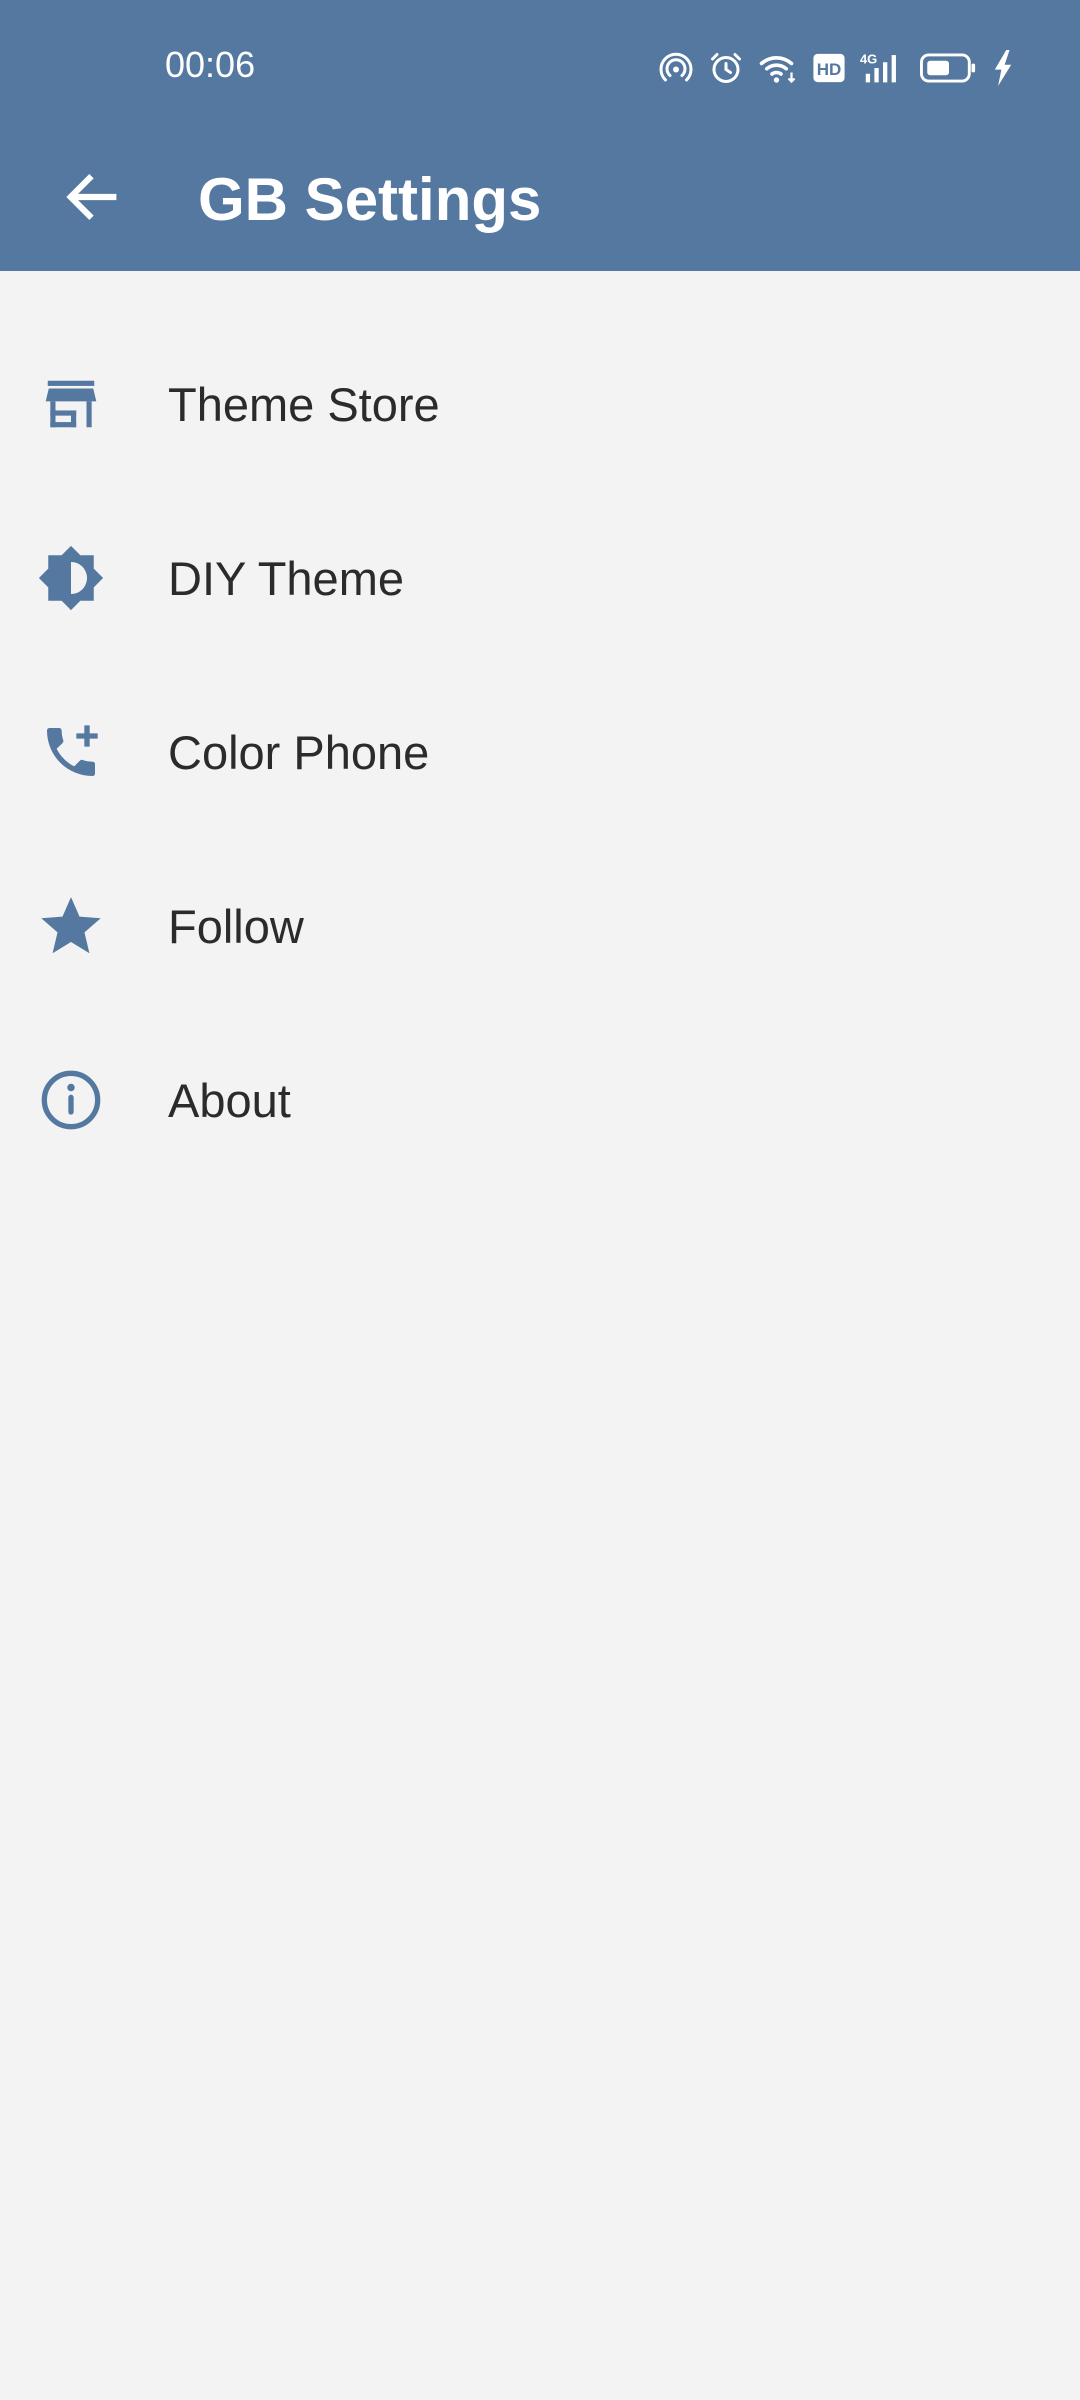 This screenshot has width=1080, height=2400. Describe the element at coordinates (71, 578) in the screenshot. I see `brightness-icon` at that location.